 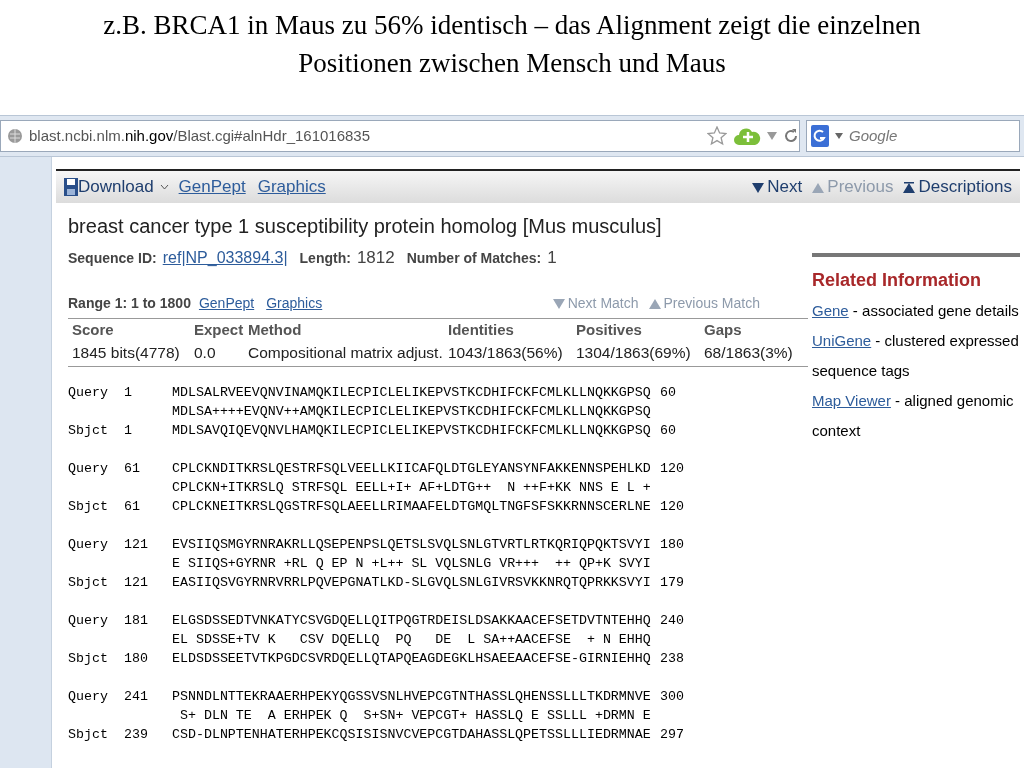 What do you see at coordinates (225, 258) in the screenshot?
I see `sequence-id-link: ref|NP_033894.3|` at bounding box center [225, 258].